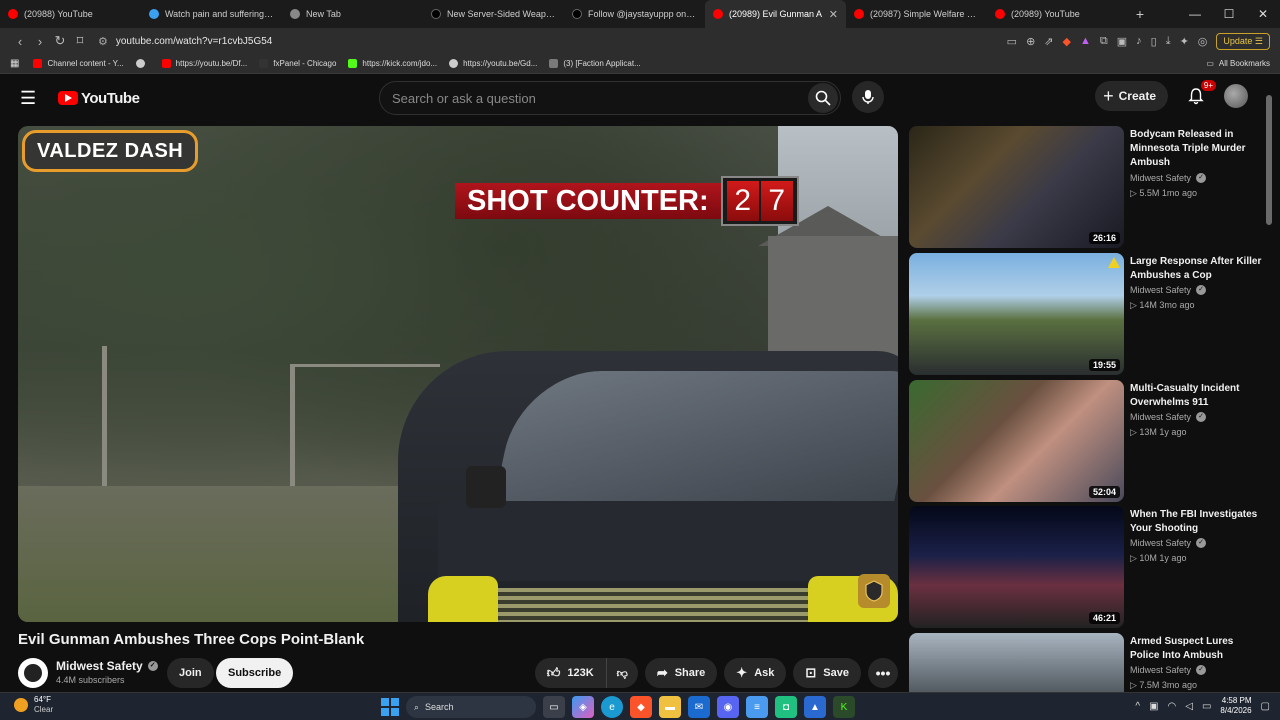 The image size is (1280, 720). Describe the element at coordinates (1139, 41) in the screenshot. I see `music-icon: ♪` at that location.